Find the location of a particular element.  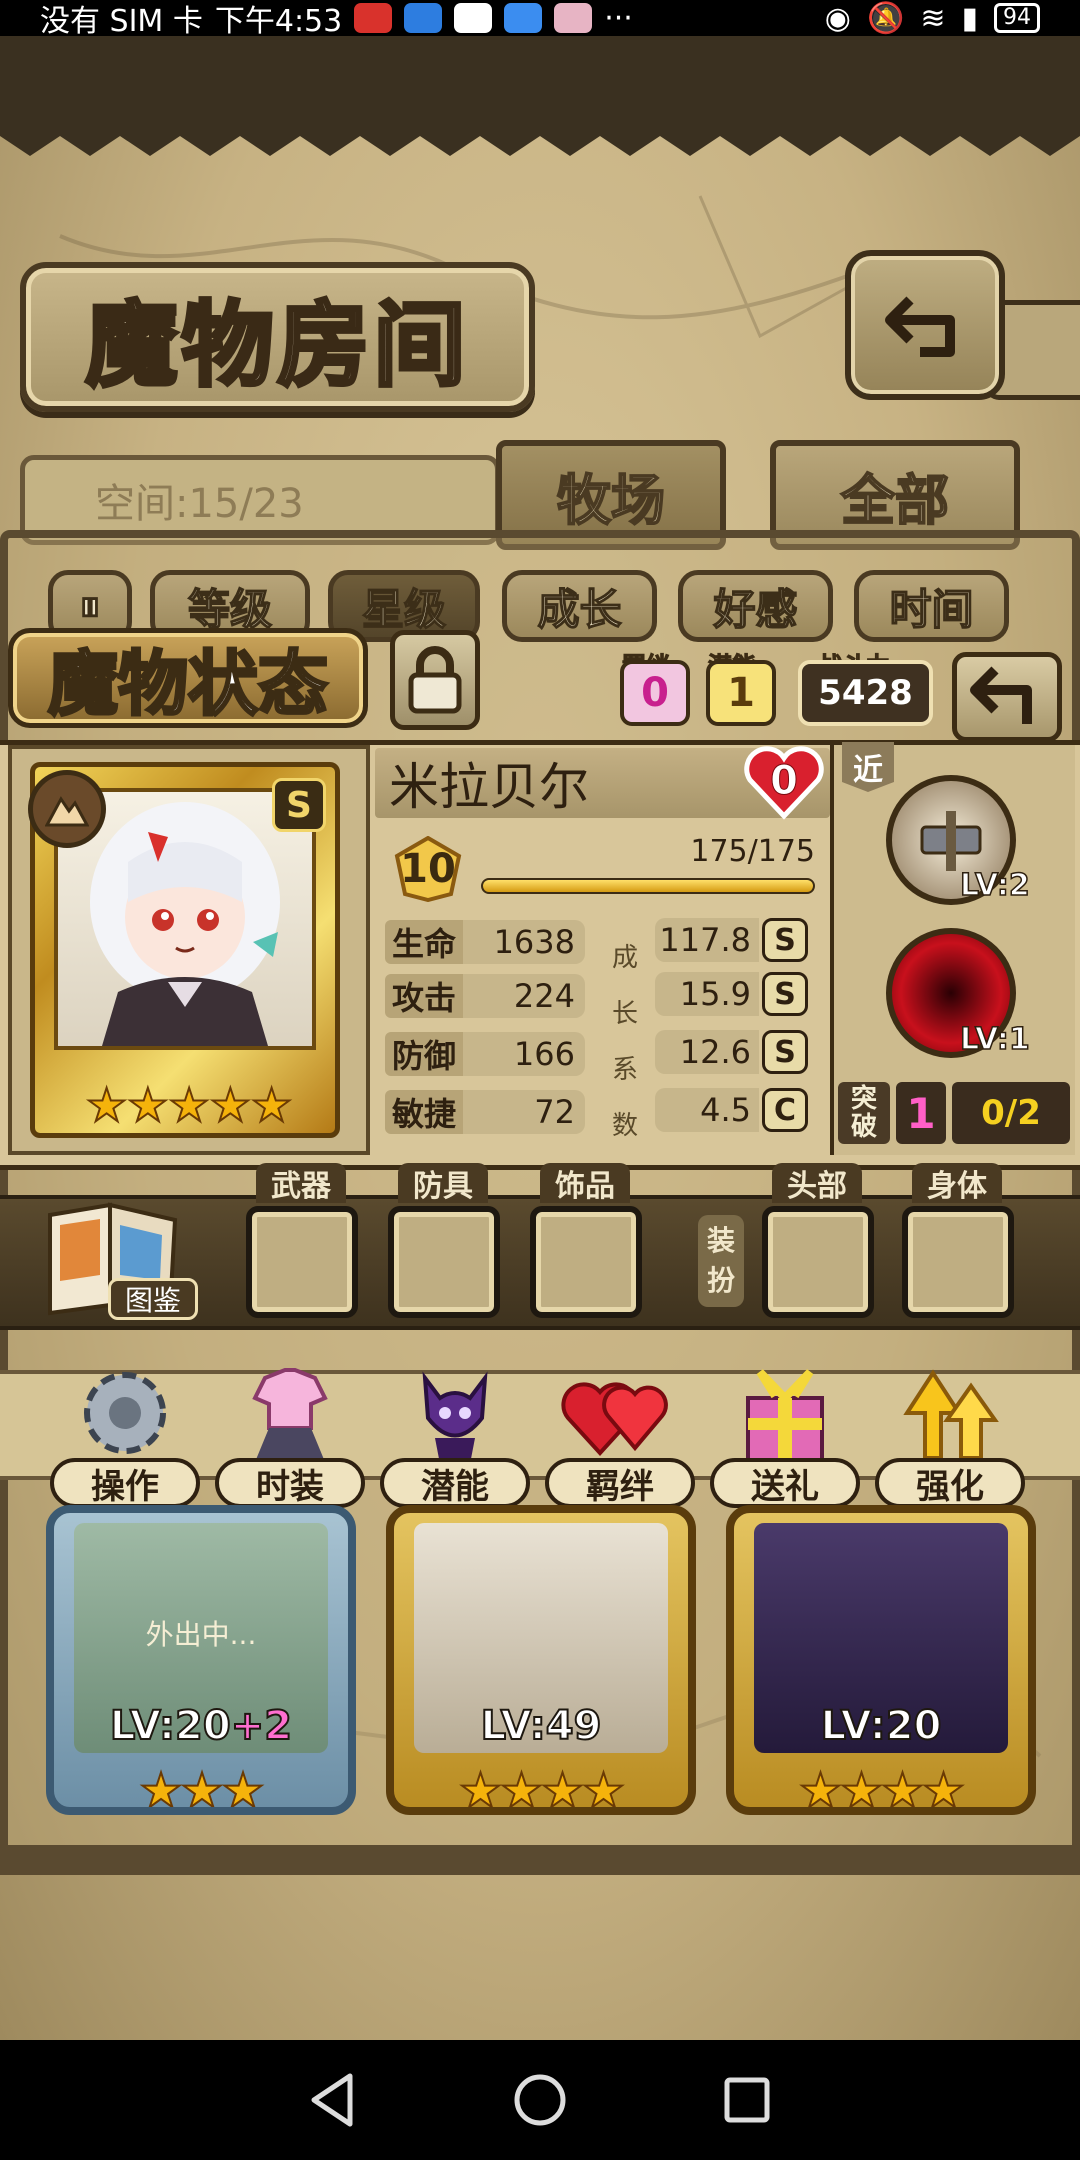

filter-affection: 好感 is located at coordinates (755, 606).